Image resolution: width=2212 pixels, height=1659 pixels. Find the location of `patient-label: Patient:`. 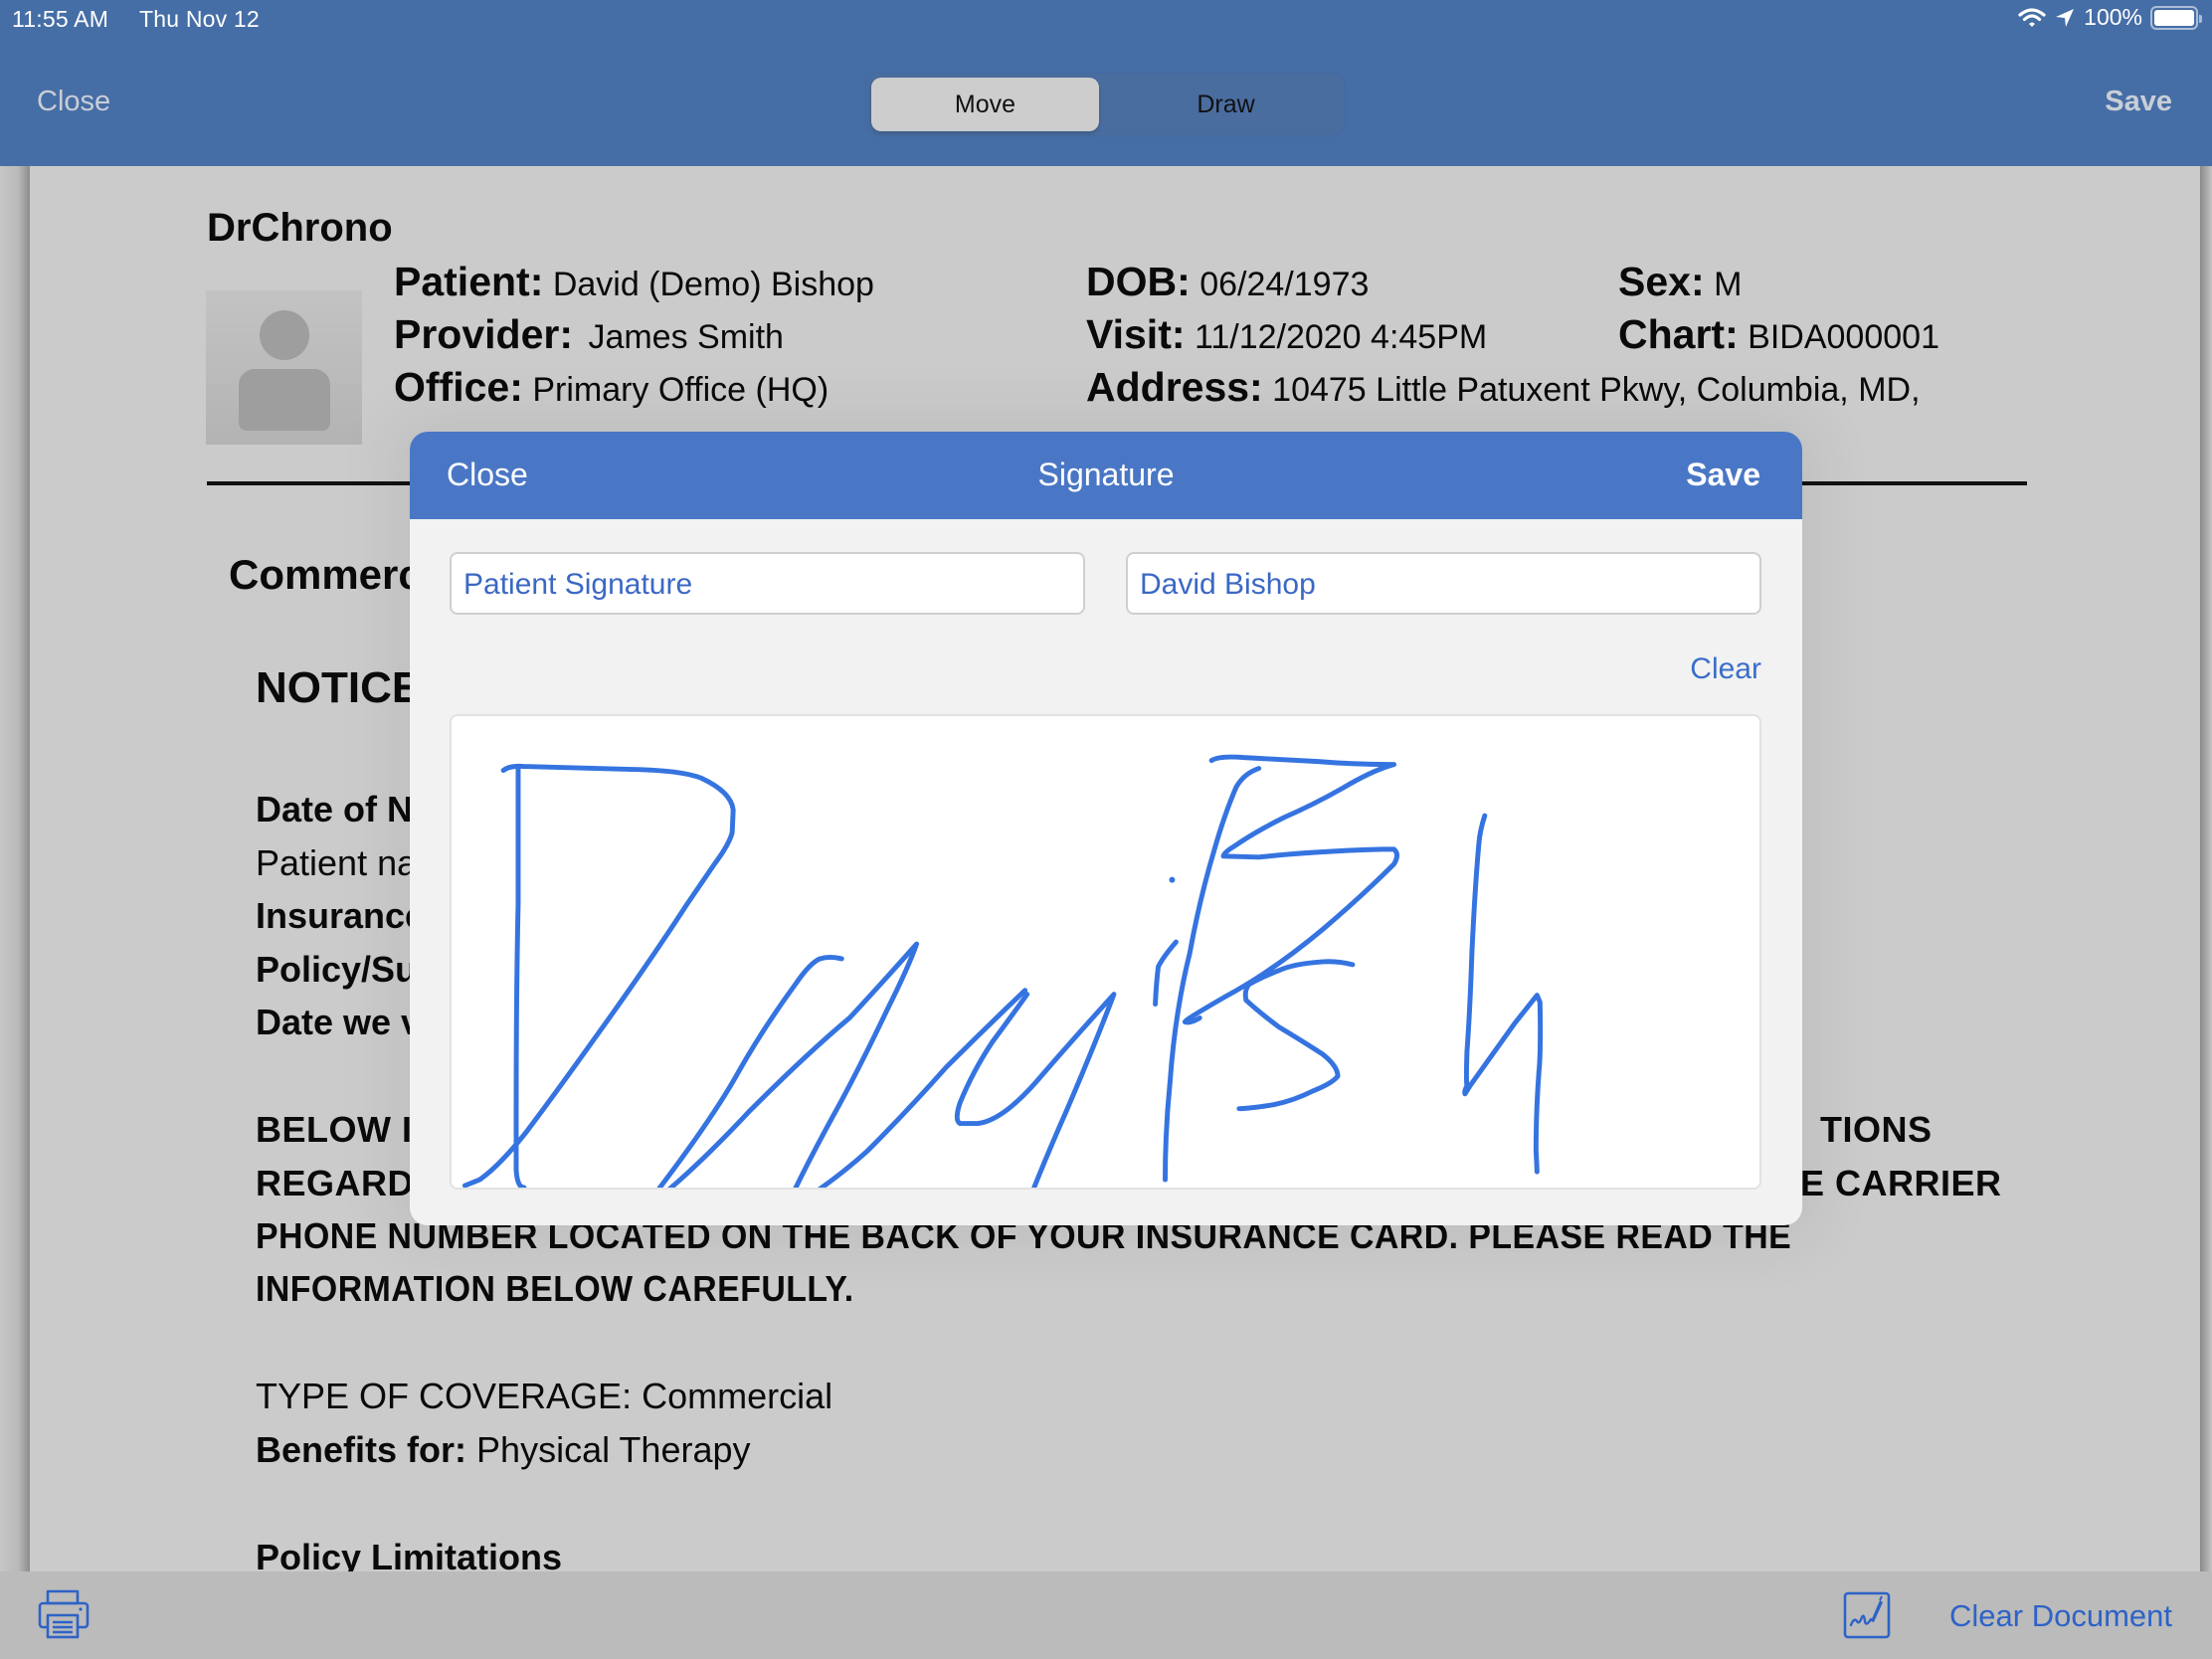

patient-label: Patient: is located at coordinates (469, 281).